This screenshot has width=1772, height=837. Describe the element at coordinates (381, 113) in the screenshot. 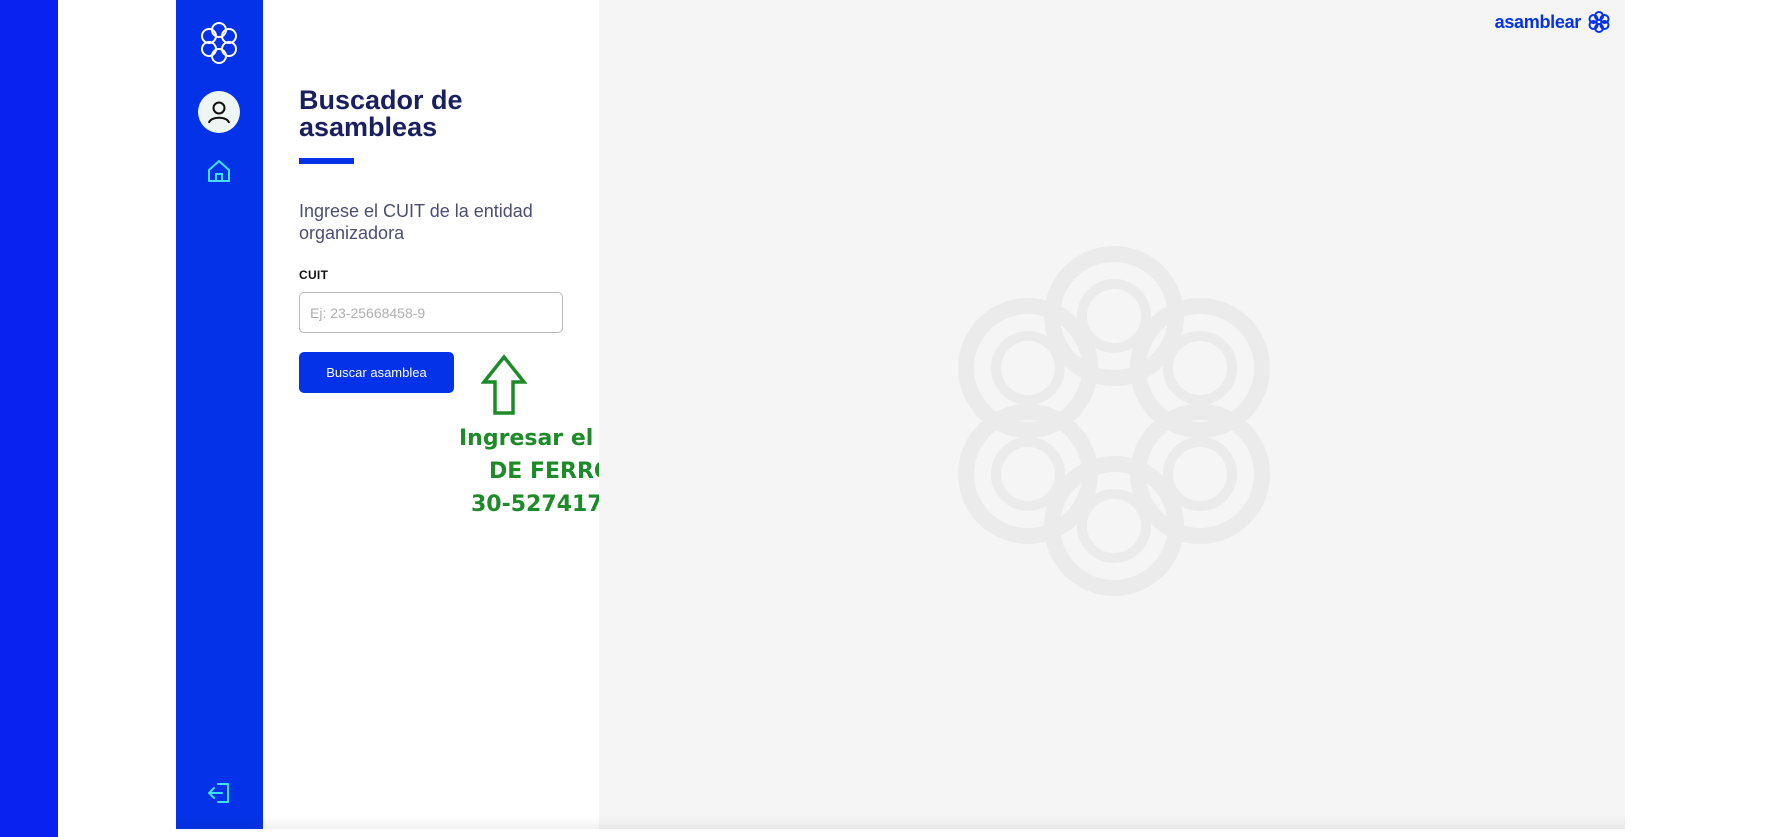

I see `page-title: Buscador de asambleas` at that location.